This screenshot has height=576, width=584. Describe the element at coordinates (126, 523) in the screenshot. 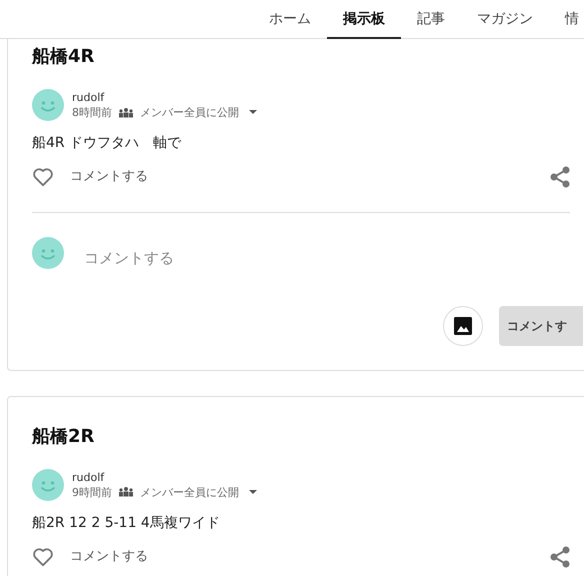

I see `post-body: 船2R 12 2 5-11 4馬複ワイド` at that location.